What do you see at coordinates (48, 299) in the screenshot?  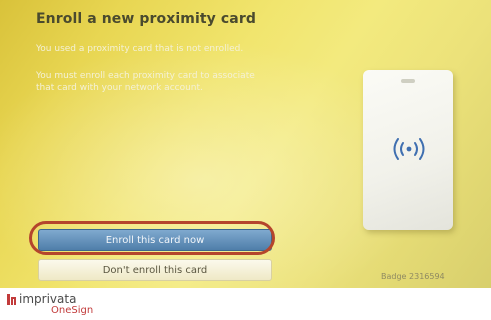 I see `brand-name: imprivata` at bounding box center [48, 299].